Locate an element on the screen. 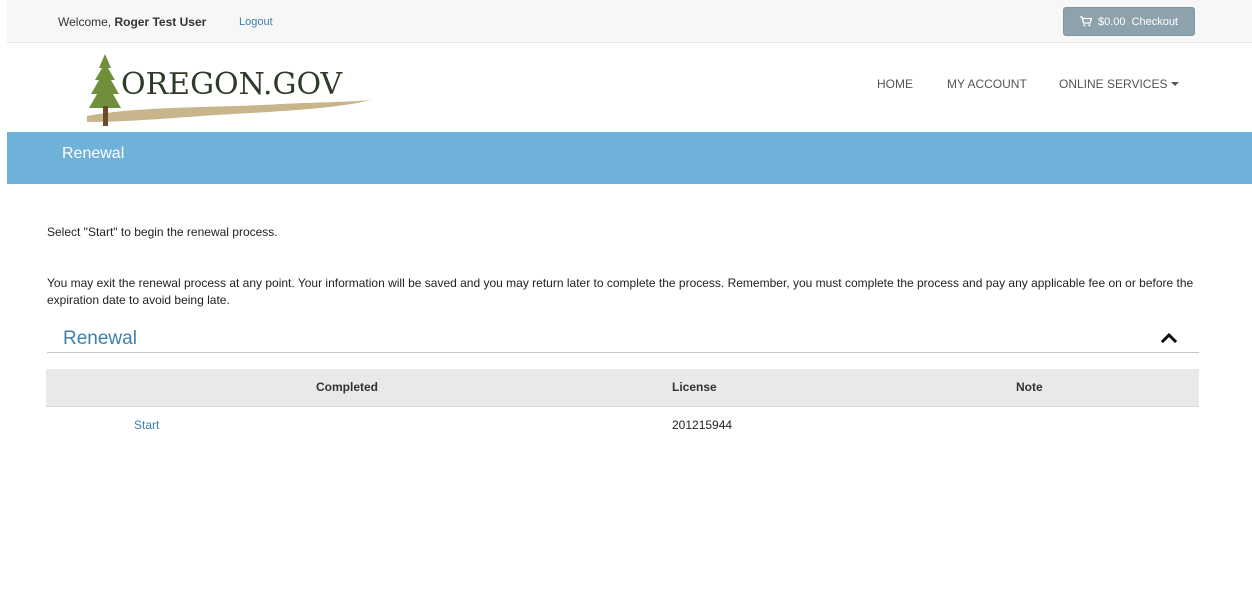 This screenshot has height=607, width=1252. logout-link: Logout is located at coordinates (256, 22).